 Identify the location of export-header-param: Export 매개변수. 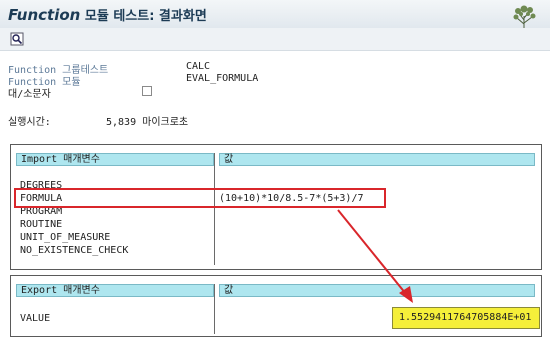
(115, 290).